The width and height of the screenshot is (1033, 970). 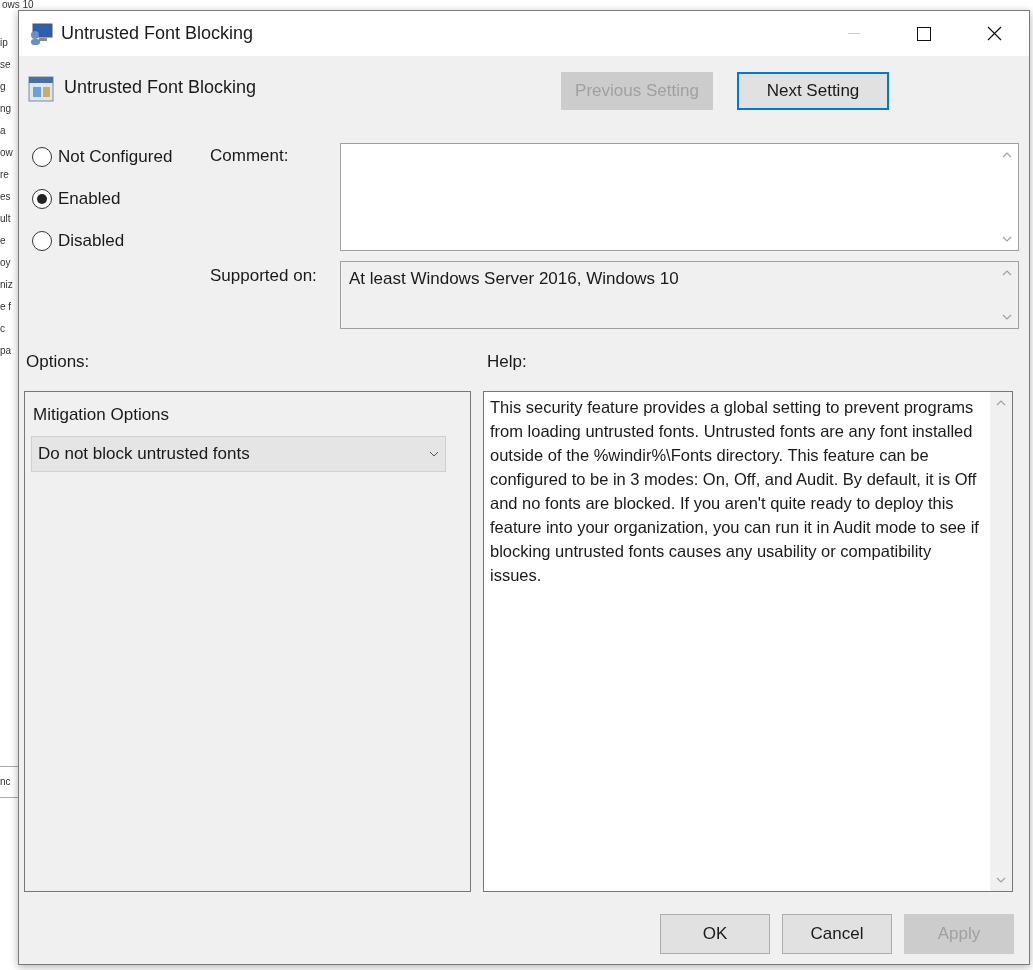 I want to click on maximize-icon, so click(x=924, y=33).